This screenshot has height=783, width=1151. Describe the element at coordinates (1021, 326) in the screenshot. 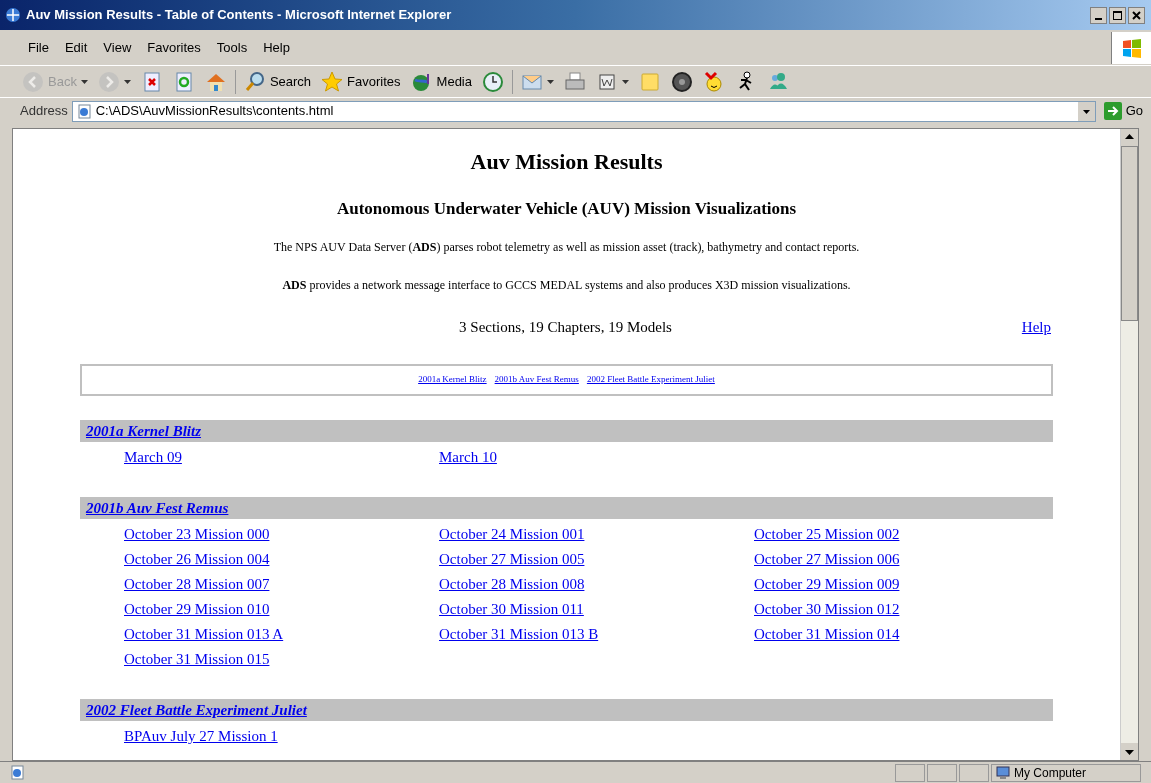

I see `help-link: Help` at that location.